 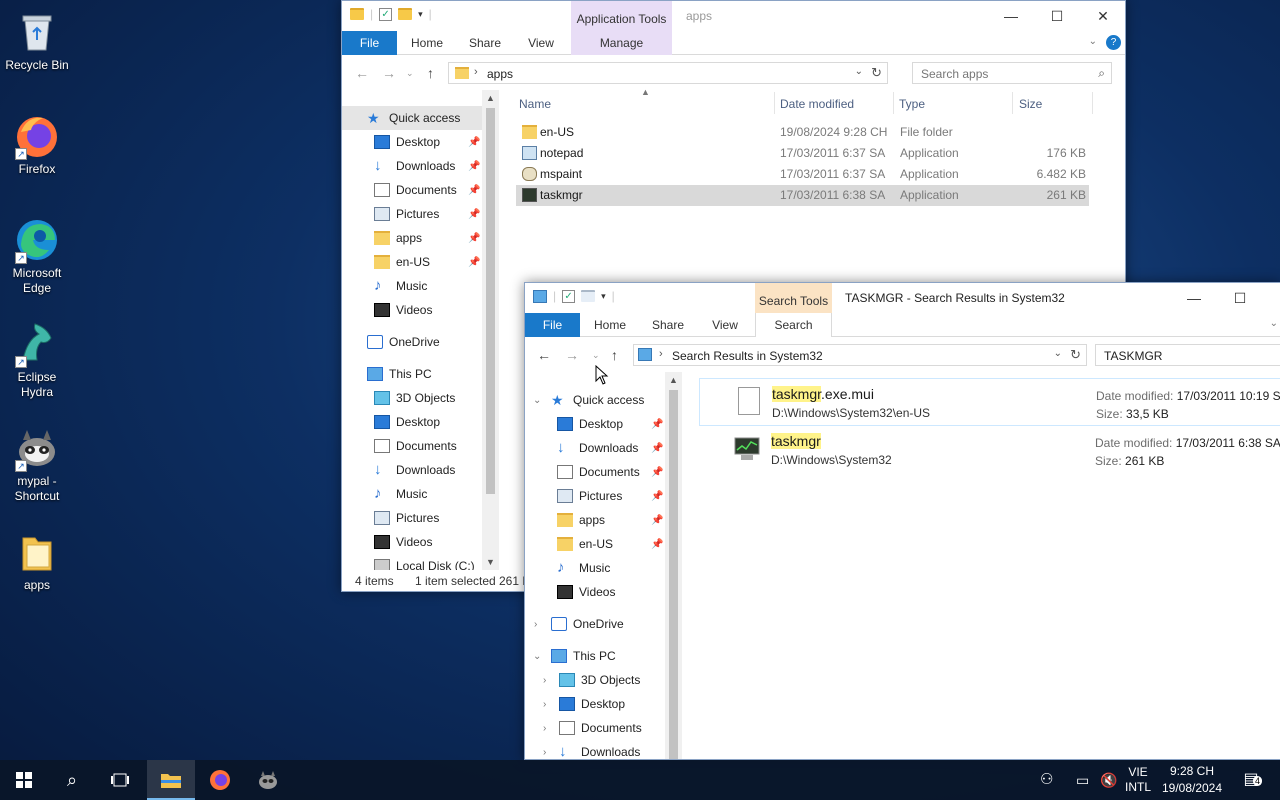 I want to click on desktop-icon-recycle-bin: Recycle Bin, so click(x=37, y=40).